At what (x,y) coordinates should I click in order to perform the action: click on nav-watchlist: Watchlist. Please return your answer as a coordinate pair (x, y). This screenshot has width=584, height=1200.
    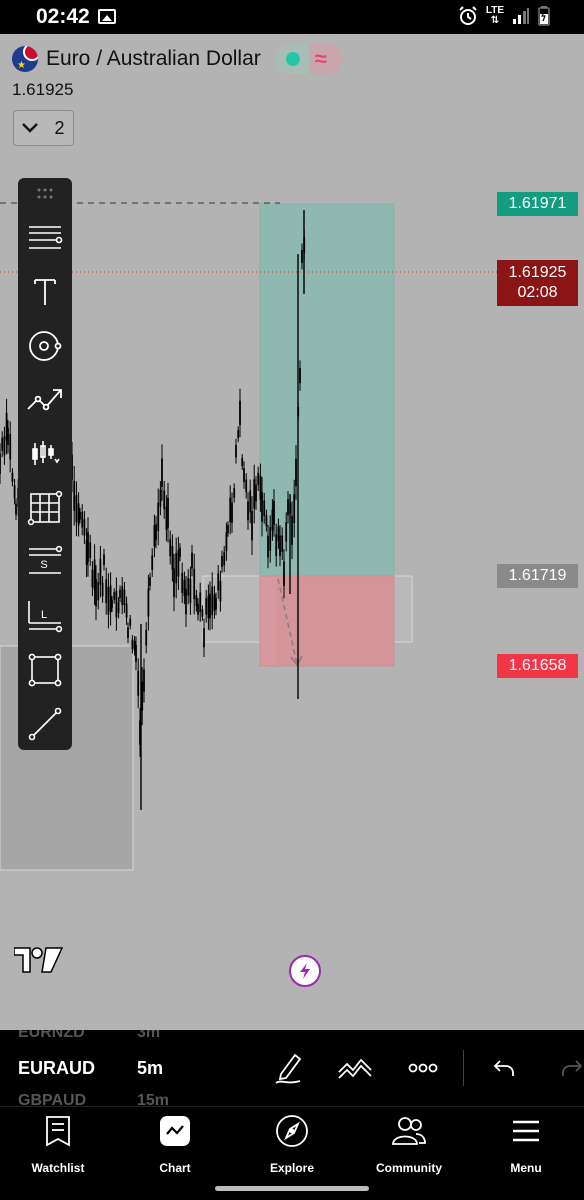
    Looking at the image, I should click on (58, 1148).